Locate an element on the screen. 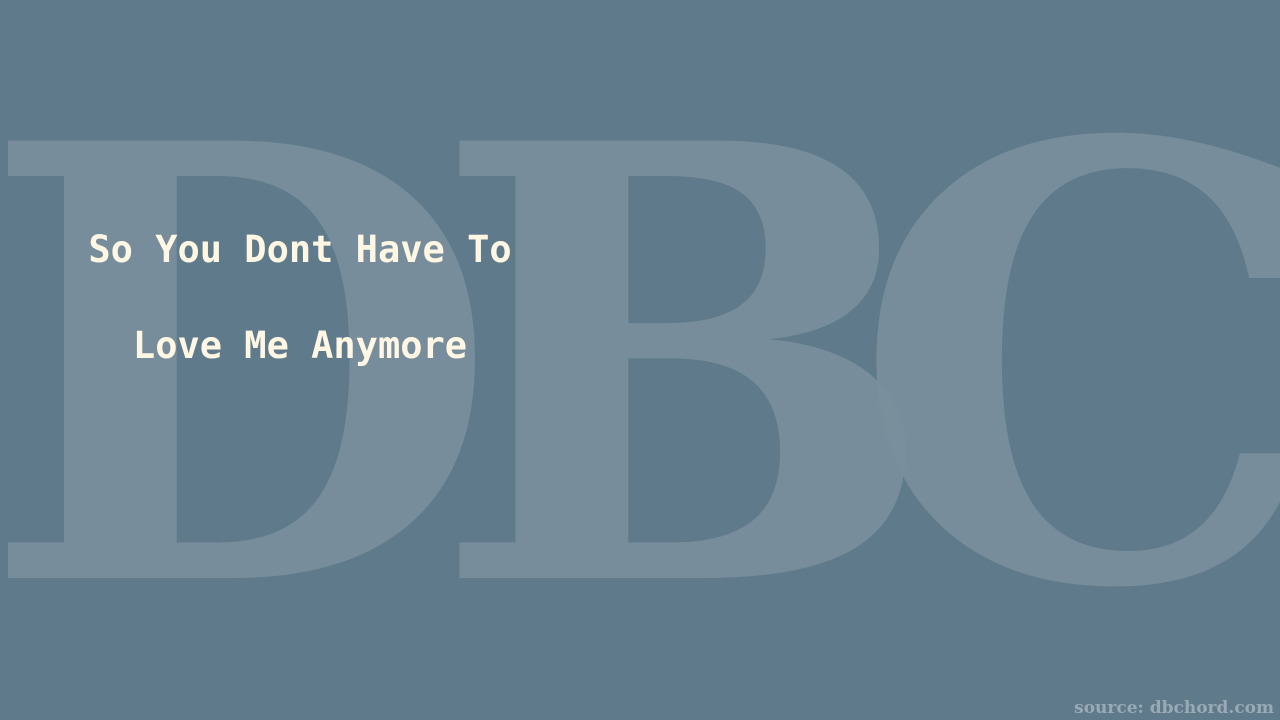 This screenshot has width=1280, height=720. song-title-line-2: Love Me Anymore is located at coordinates (300, 345).